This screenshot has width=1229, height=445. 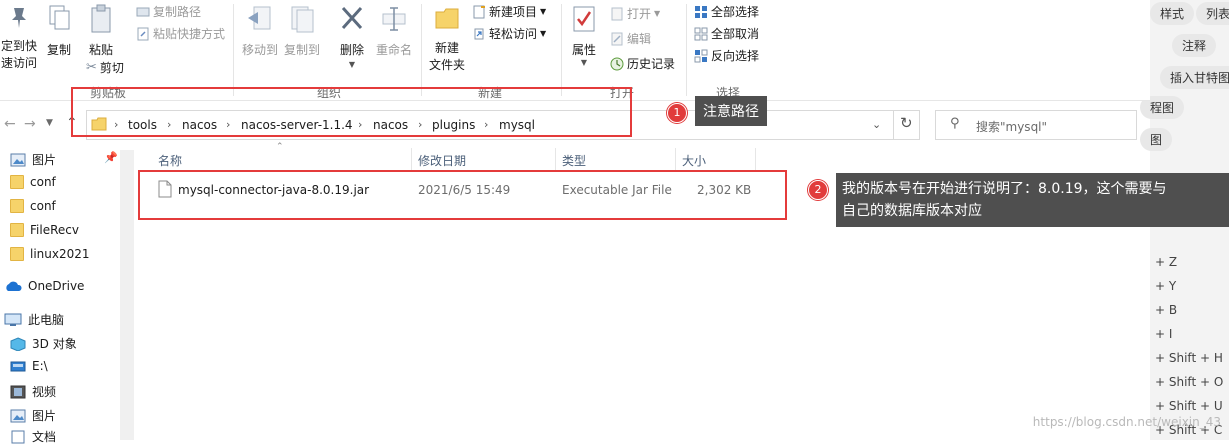 What do you see at coordinates (351, 50) in the screenshot?
I see `delete-label: 删除` at bounding box center [351, 50].